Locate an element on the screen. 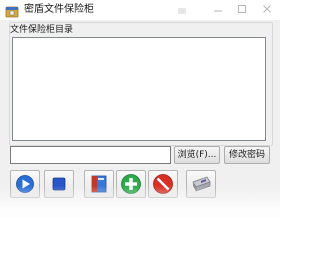 This screenshot has height=270, width=320. folder-icon is located at coordinates (99, 184).